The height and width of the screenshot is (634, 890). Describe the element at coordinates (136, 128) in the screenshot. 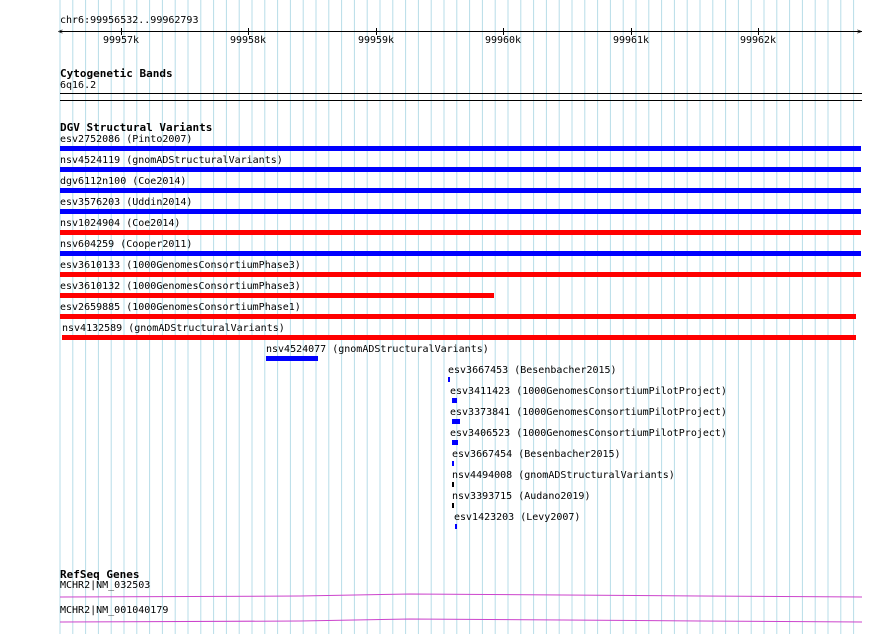

I see `dgv-track-title: DGV Structural Variants` at that location.